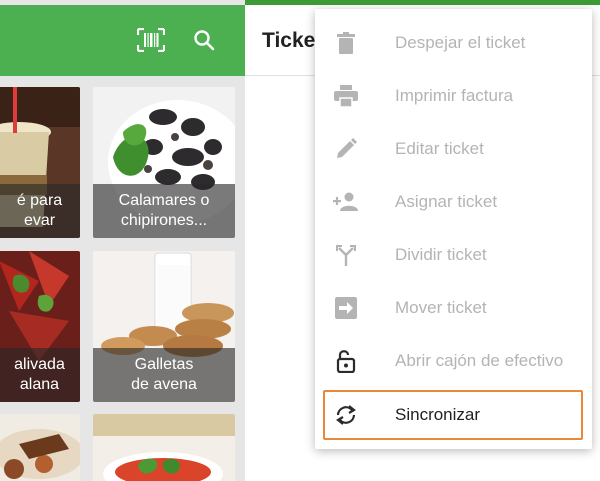  I want to click on barcode-scan-button, so click(151, 40).